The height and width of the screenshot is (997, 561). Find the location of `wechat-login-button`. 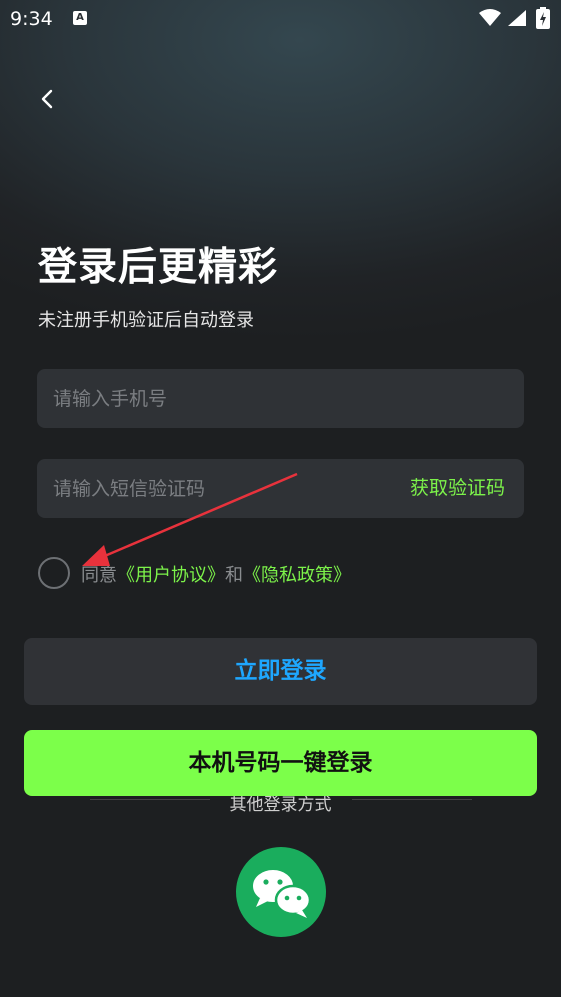

wechat-login-button is located at coordinates (281, 892).